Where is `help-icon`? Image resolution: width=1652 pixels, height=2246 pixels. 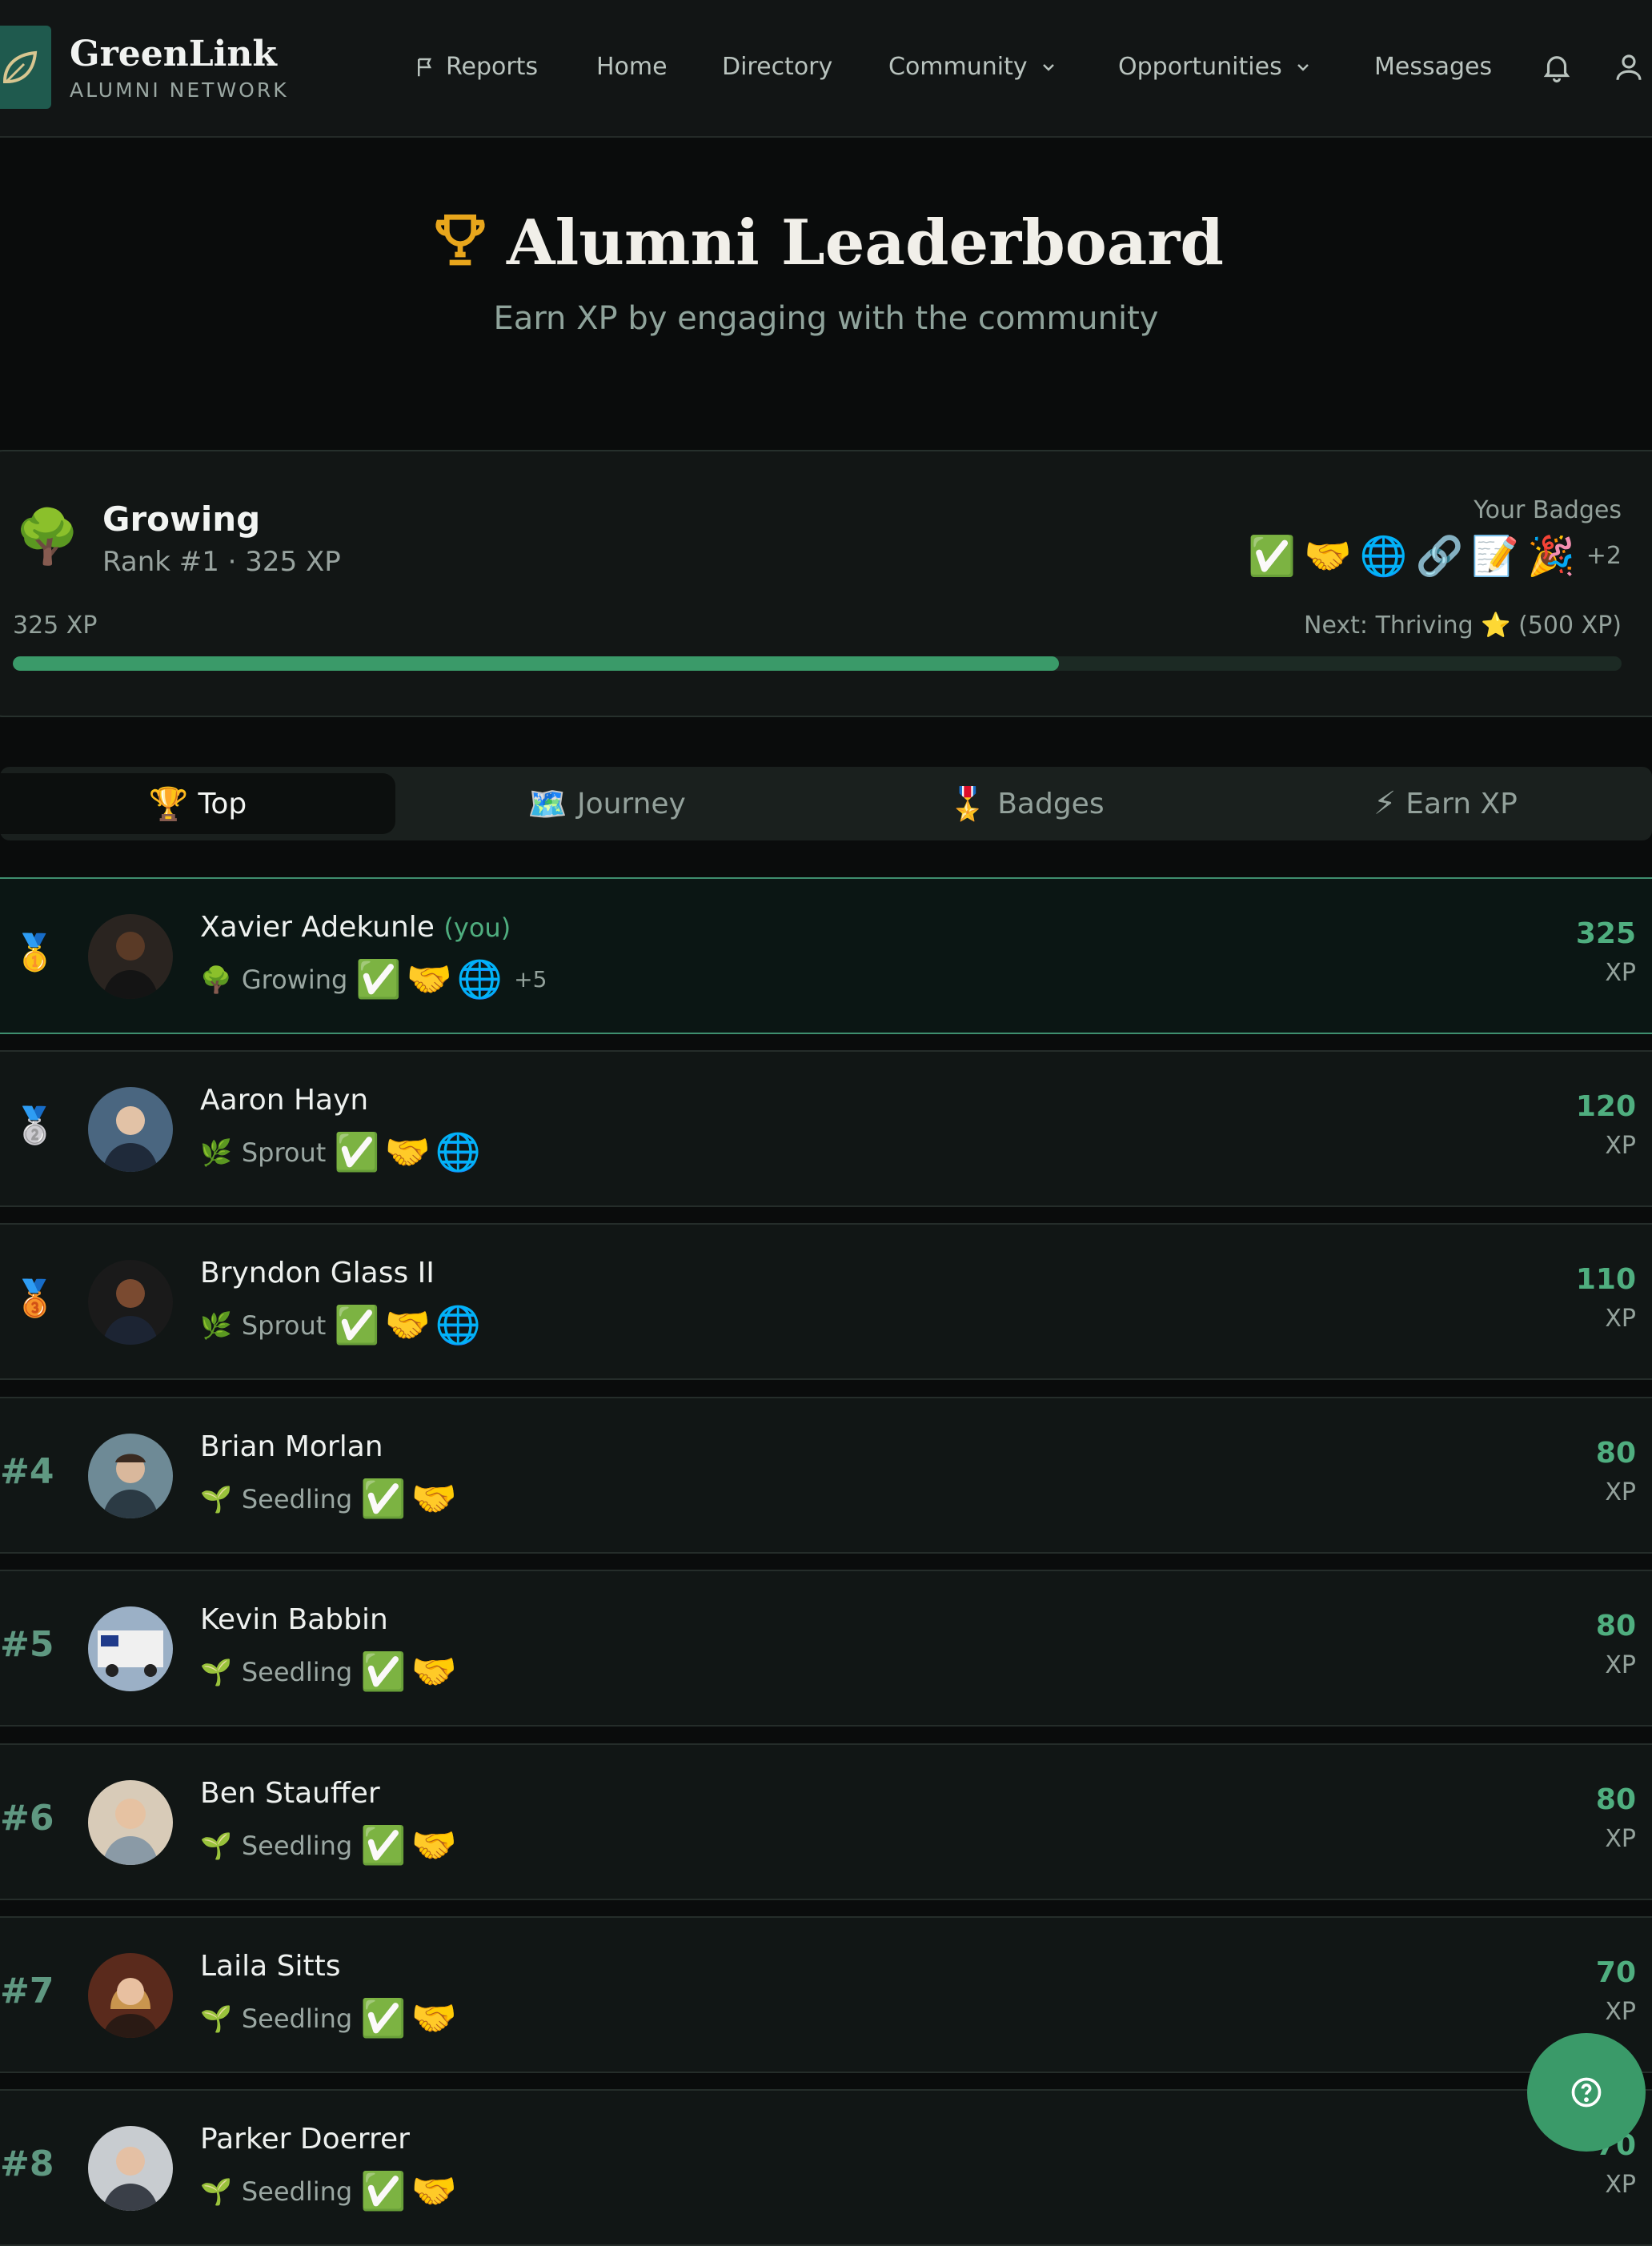
help-icon is located at coordinates (1586, 2092).